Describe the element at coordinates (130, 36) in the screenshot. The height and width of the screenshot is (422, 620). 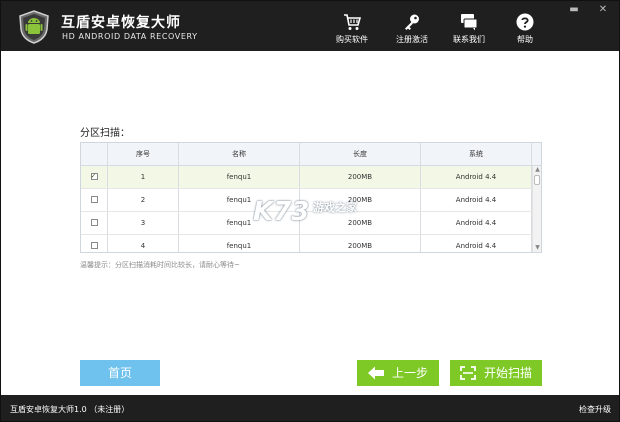
I see `app-subtitle: HD ANDROID DATA RECOVERY` at that location.